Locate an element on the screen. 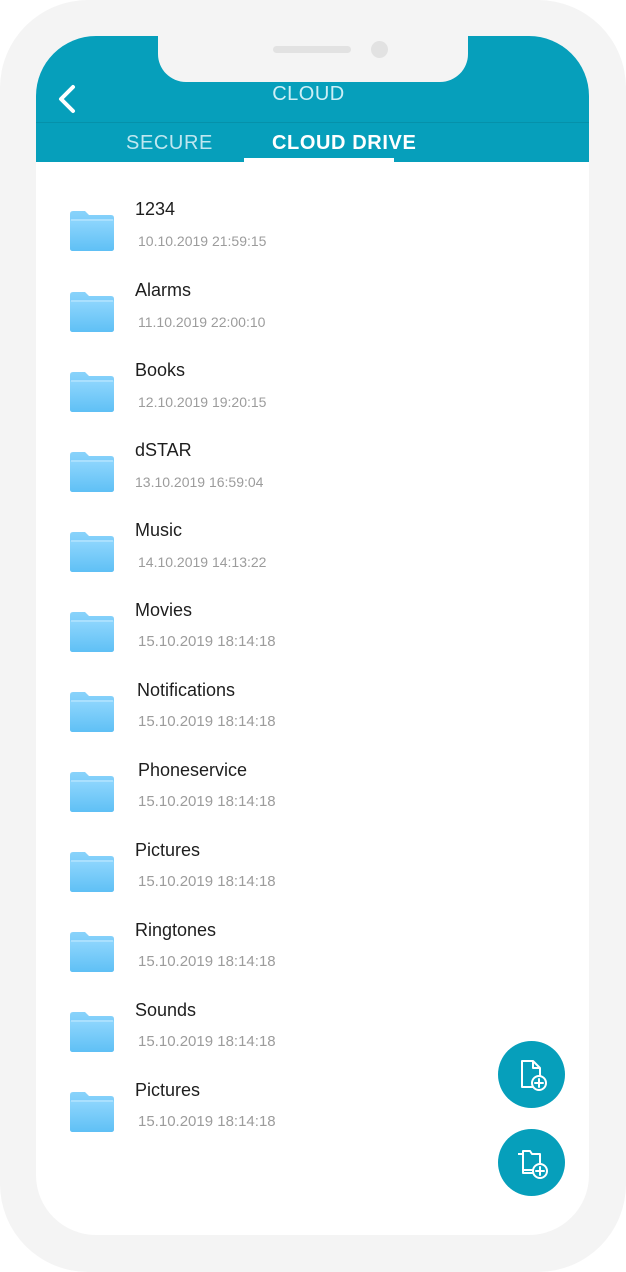 The image size is (626, 1272). tab-divider is located at coordinates (312, 122).